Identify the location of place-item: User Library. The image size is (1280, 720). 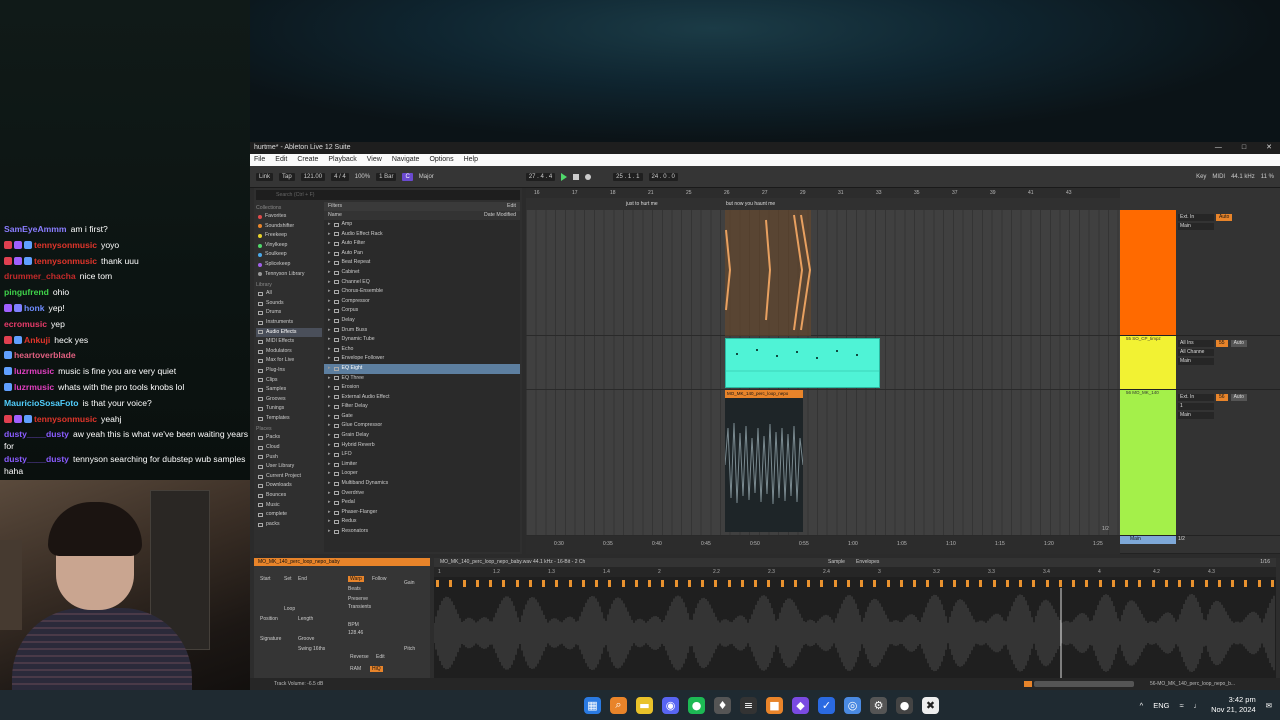
(289, 467).